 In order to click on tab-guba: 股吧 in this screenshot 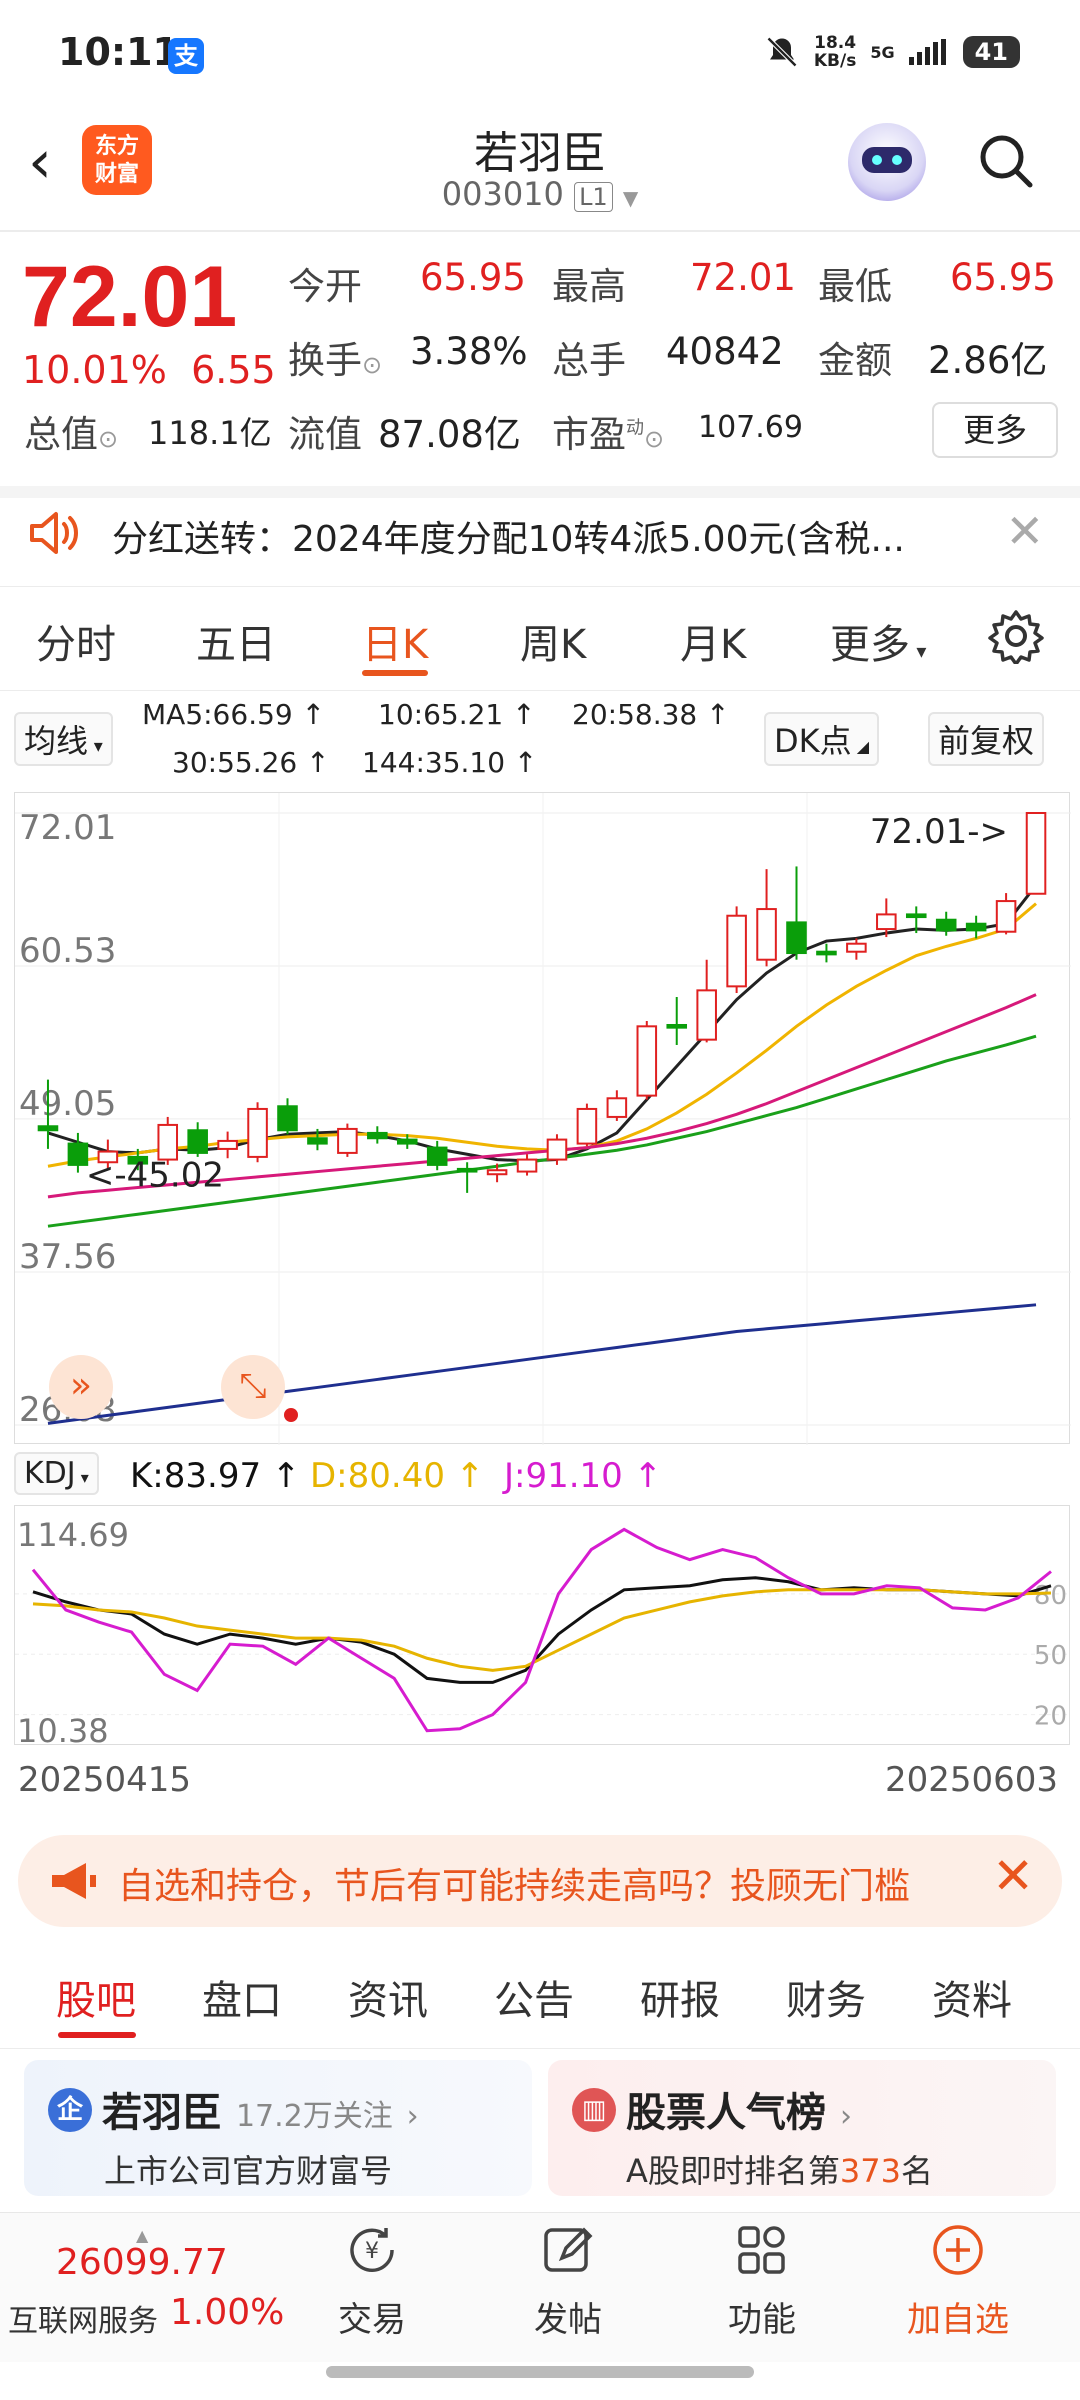, I will do `click(96, 1997)`.